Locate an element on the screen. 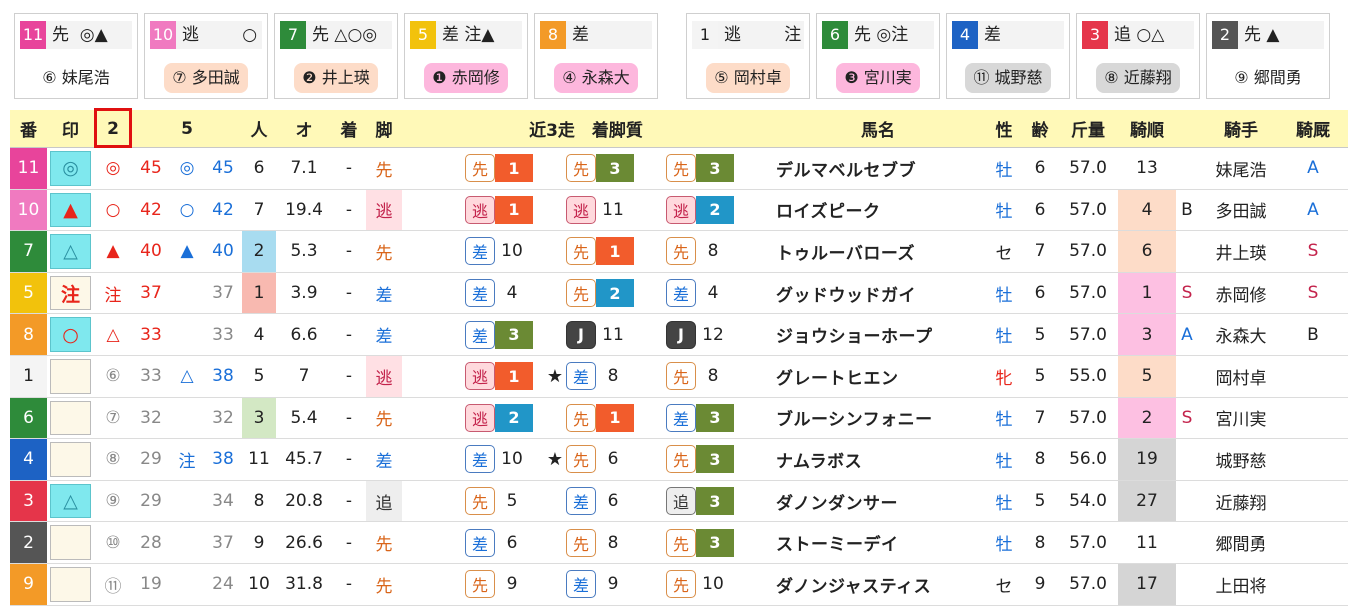  card-horse-number: 11 is located at coordinates (33, 35).